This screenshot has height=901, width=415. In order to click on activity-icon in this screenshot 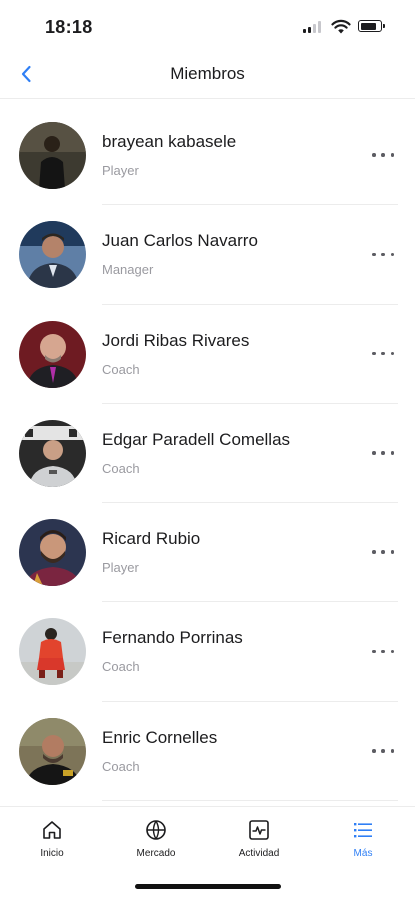, I will do `click(259, 830)`.